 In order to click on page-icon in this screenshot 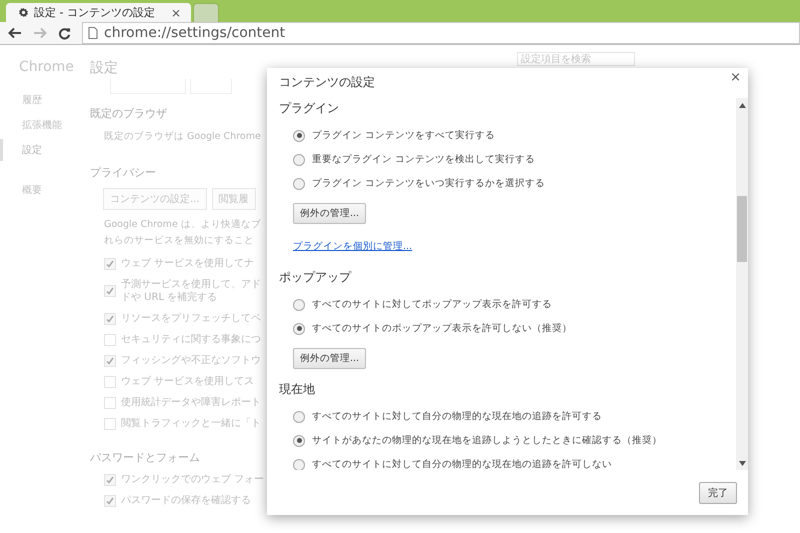, I will do `click(93, 33)`.